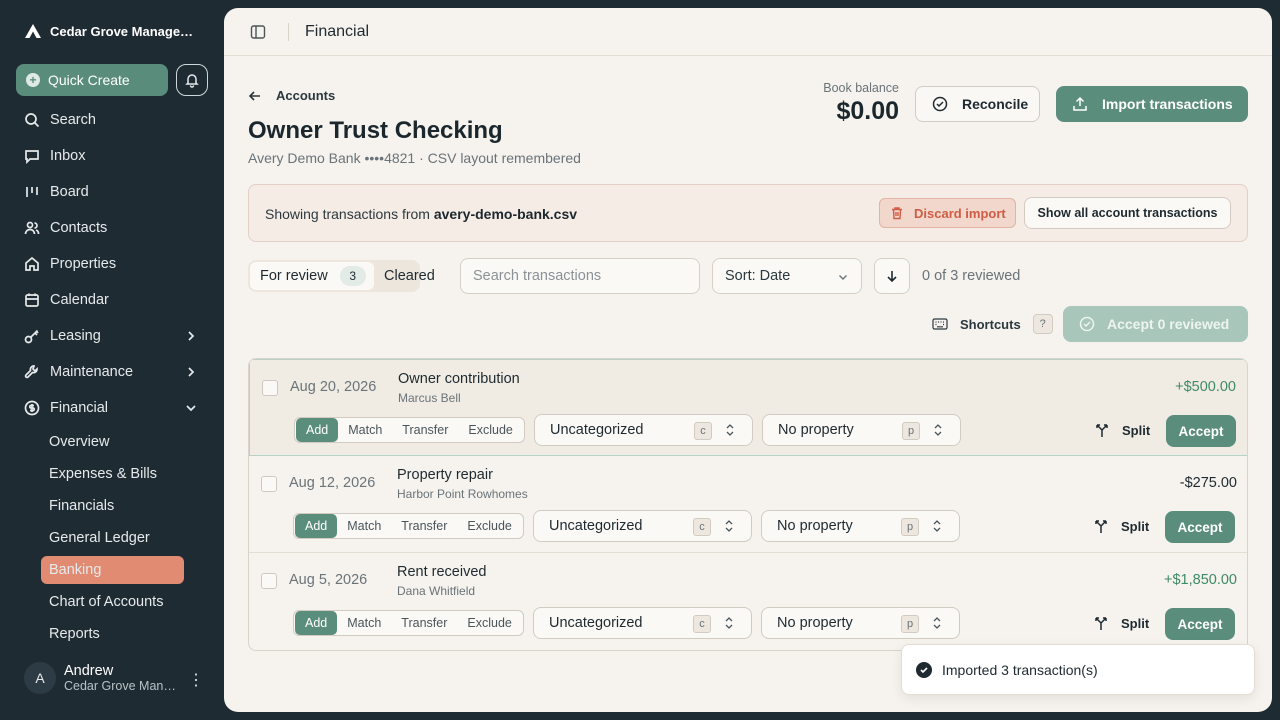  Describe the element at coordinates (75, 570) in the screenshot. I see `sidebar-subitem-label: Banking` at that location.